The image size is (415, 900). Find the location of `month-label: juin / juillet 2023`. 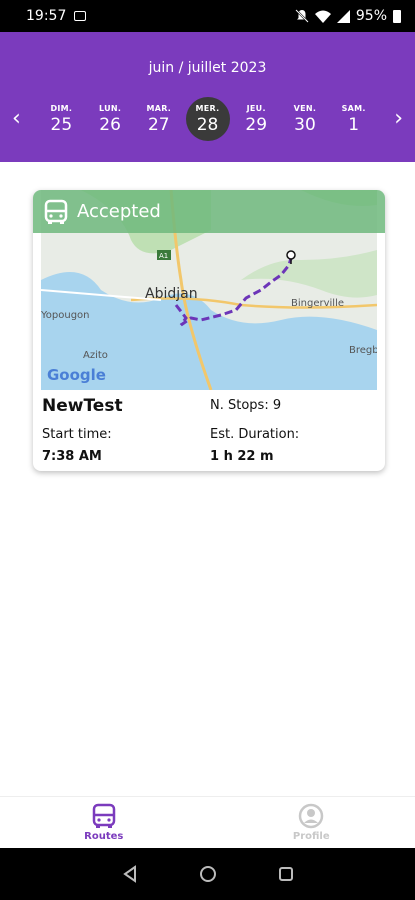

month-label: juin / juillet 2023 is located at coordinates (207, 68).